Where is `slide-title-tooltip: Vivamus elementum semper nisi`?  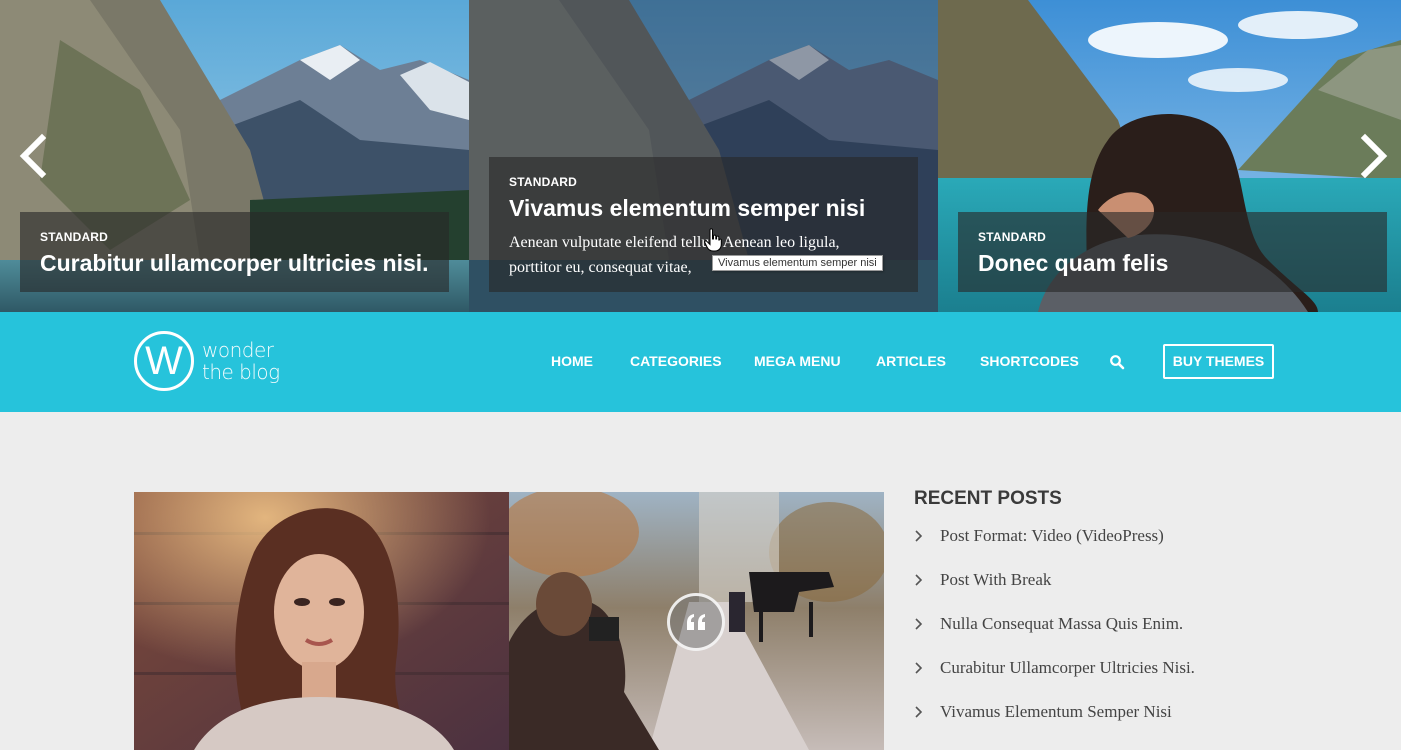
slide-title-tooltip: Vivamus elementum semper nisi is located at coordinates (797, 263).